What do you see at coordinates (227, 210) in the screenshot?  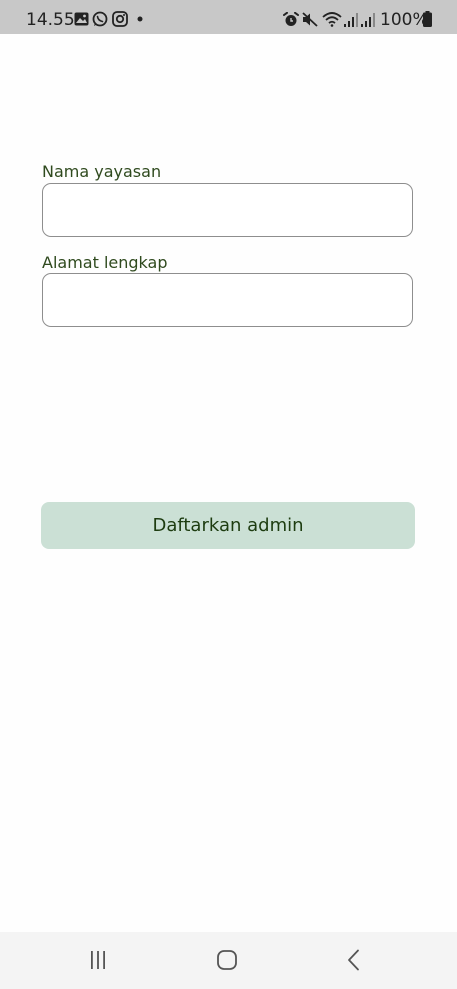 I see `name-input` at bounding box center [227, 210].